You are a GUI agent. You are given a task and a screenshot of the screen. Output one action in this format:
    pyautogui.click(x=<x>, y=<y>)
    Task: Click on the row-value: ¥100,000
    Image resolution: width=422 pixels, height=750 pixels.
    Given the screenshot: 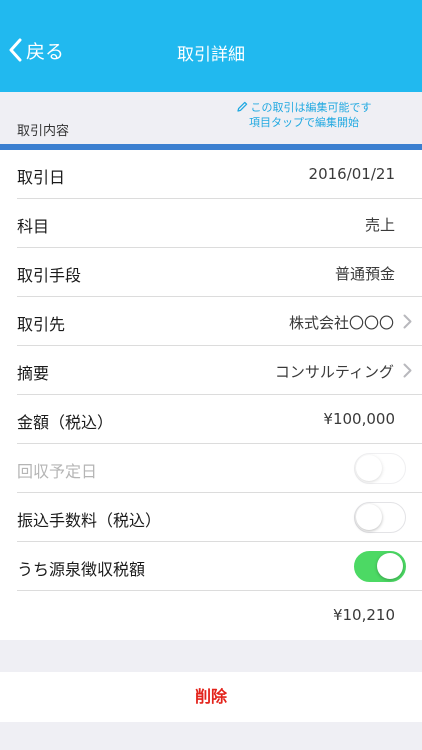 What is the action you would take?
    pyautogui.click(x=359, y=419)
    